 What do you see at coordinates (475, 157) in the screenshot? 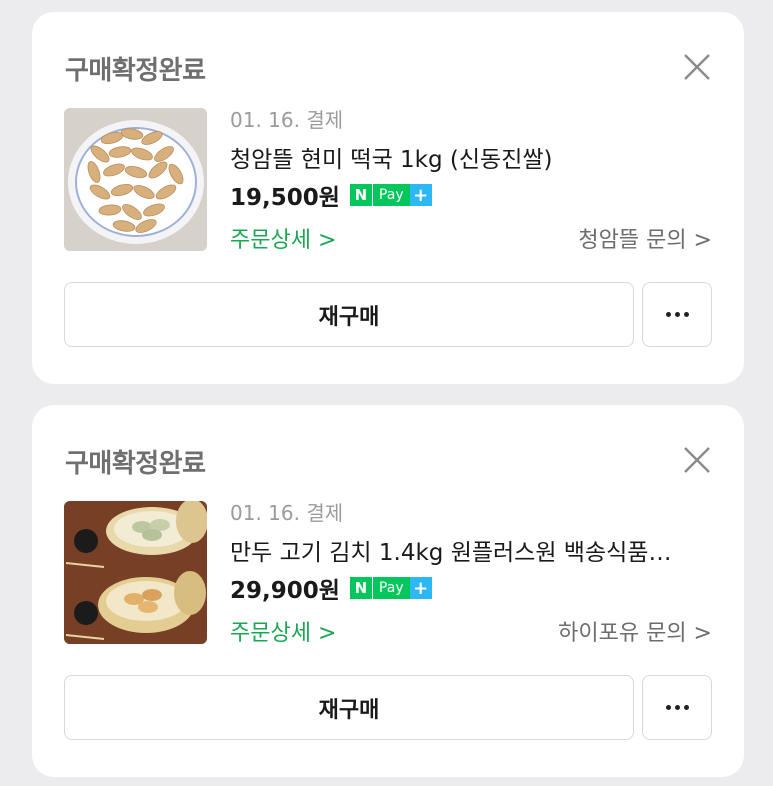
I see `product-title: 청암뜰 현미 떡국 1kg (신동진쌀)` at bounding box center [475, 157].